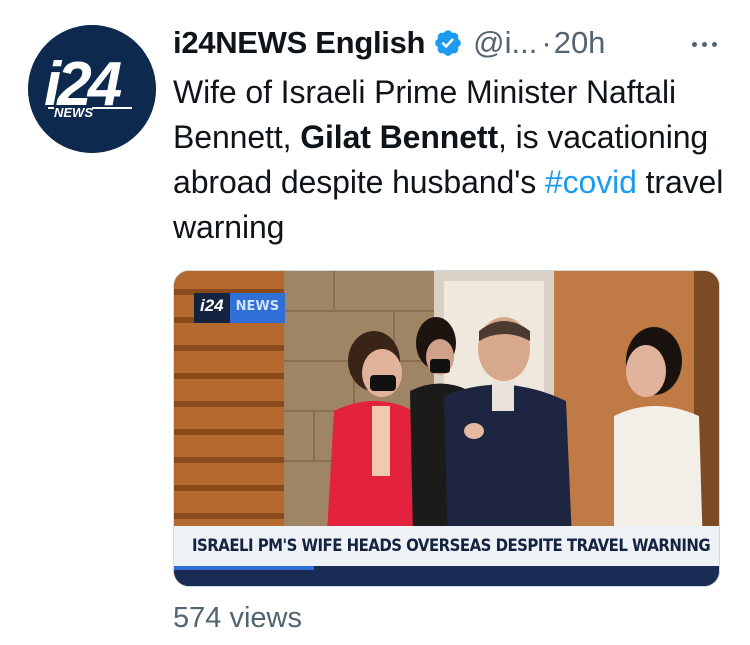 Image resolution: width=750 pixels, height=645 pixels. Describe the element at coordinates (448, 43) in the screenshot. I see `verified-badge-icon` at that location.